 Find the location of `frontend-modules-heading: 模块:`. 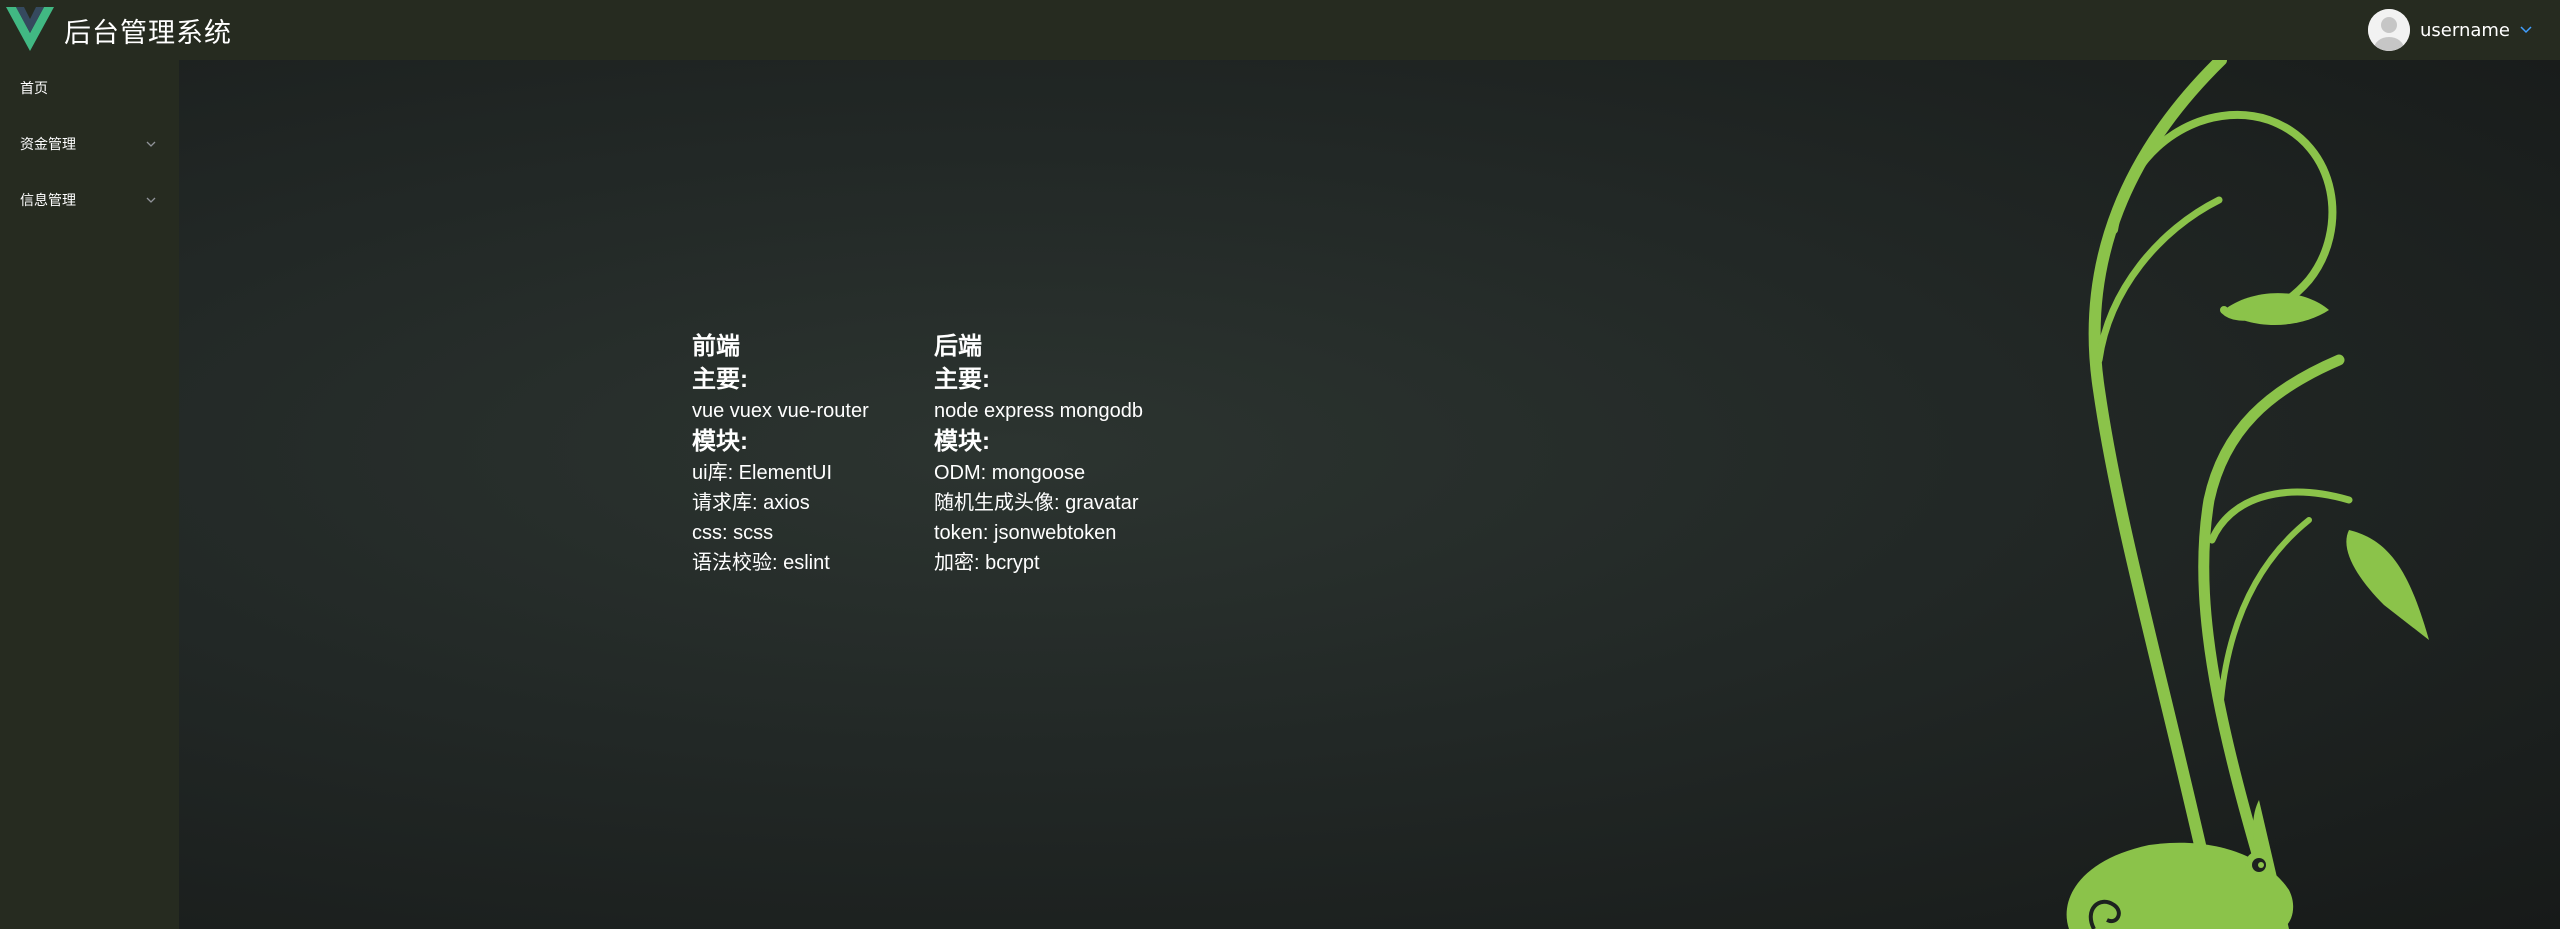

frontend-modules-heading: 模块: is located at coordinates (720, 441).